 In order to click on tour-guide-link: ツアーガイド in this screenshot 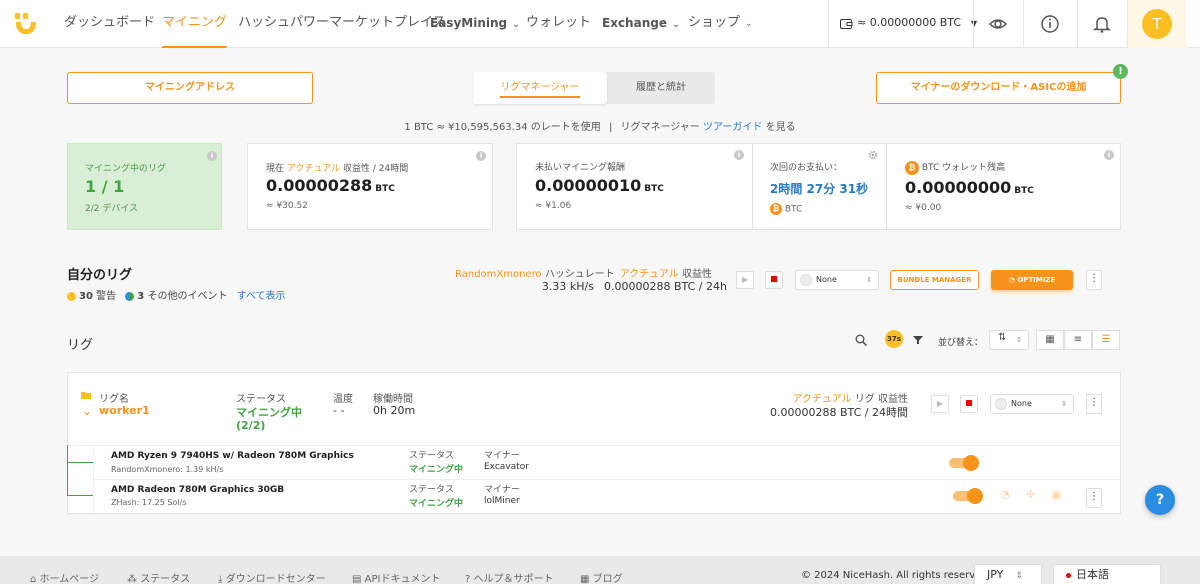, I will do `click(732, 127)`.